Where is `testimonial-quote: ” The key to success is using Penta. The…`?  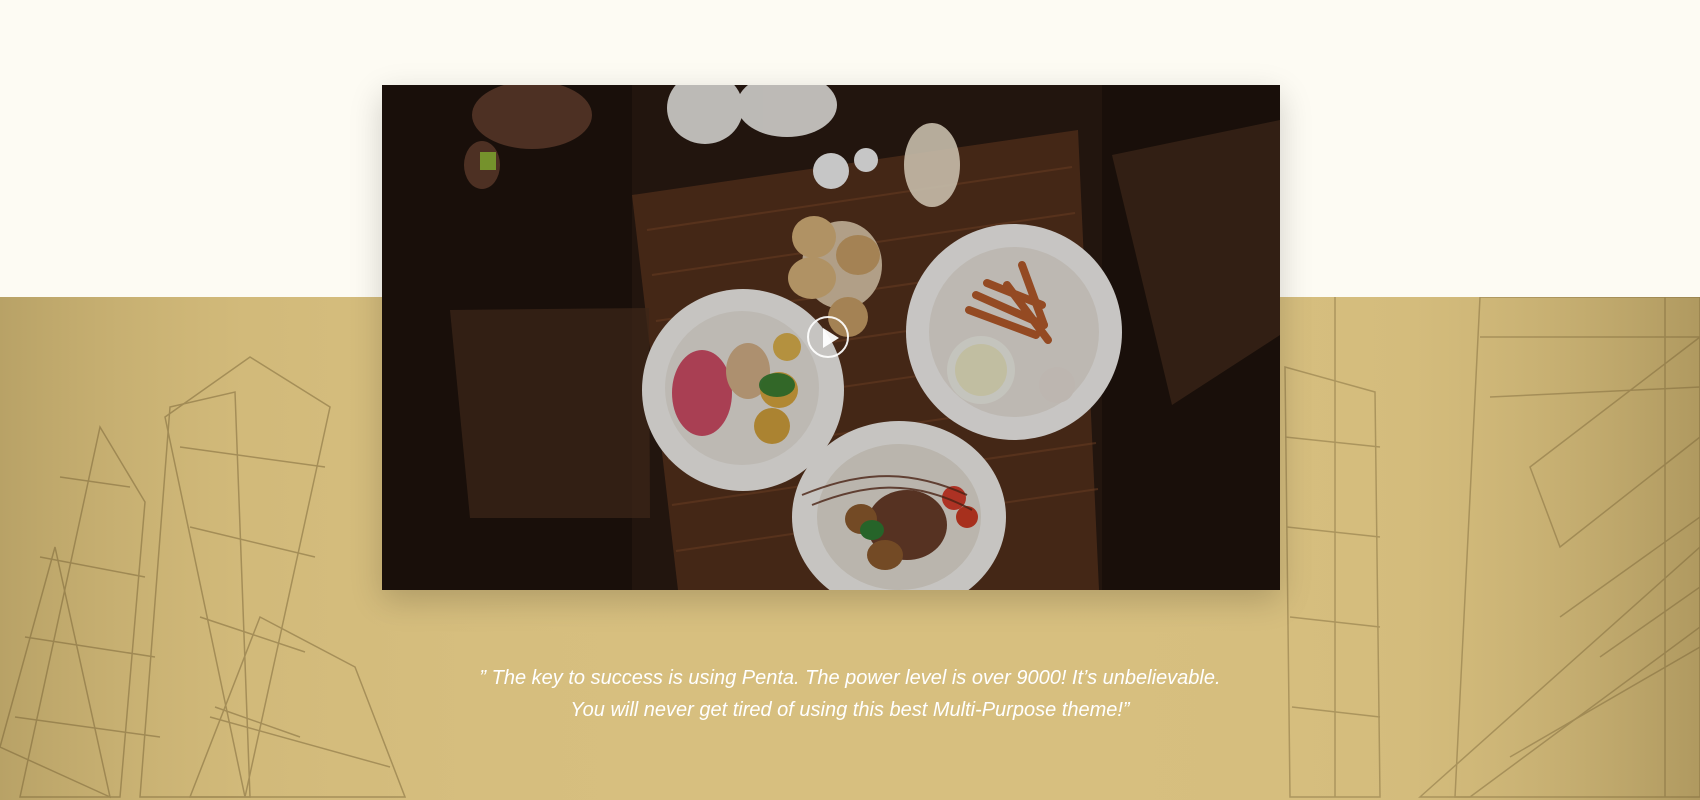
testimonial-quote: ” The key to success is using Penta. The… is located at coordinates (850, 694).